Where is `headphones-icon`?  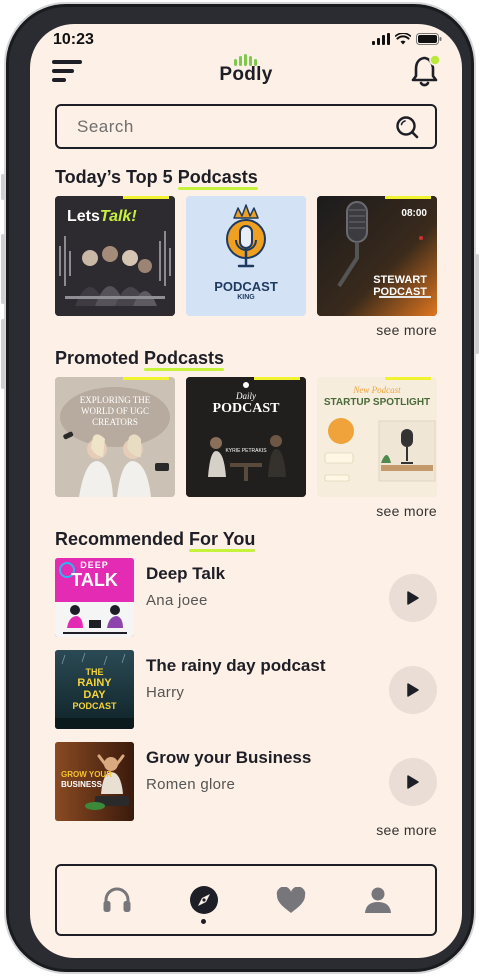
headphones-icon is located at coordinates (117, 899).